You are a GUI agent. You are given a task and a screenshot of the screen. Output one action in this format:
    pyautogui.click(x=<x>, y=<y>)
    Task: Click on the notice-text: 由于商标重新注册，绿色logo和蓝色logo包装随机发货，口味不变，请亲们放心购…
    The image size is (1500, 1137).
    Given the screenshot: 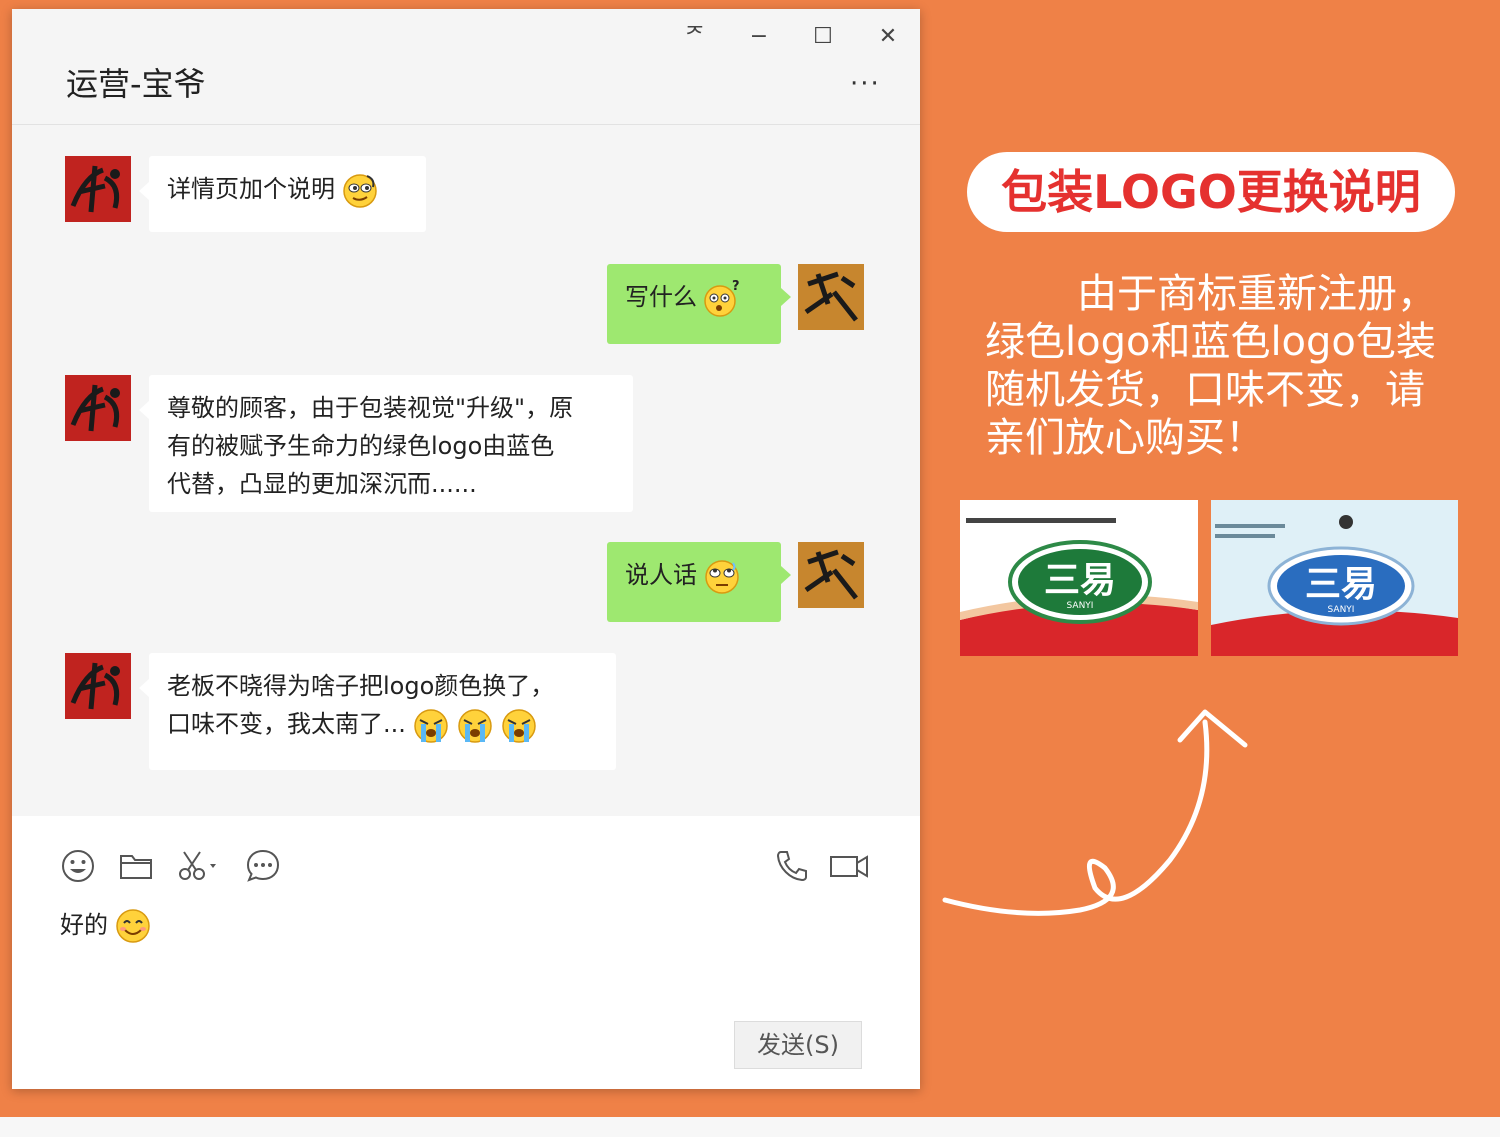 What is the action you would take?
    pyautogui.click(x=1211, y=366)
    